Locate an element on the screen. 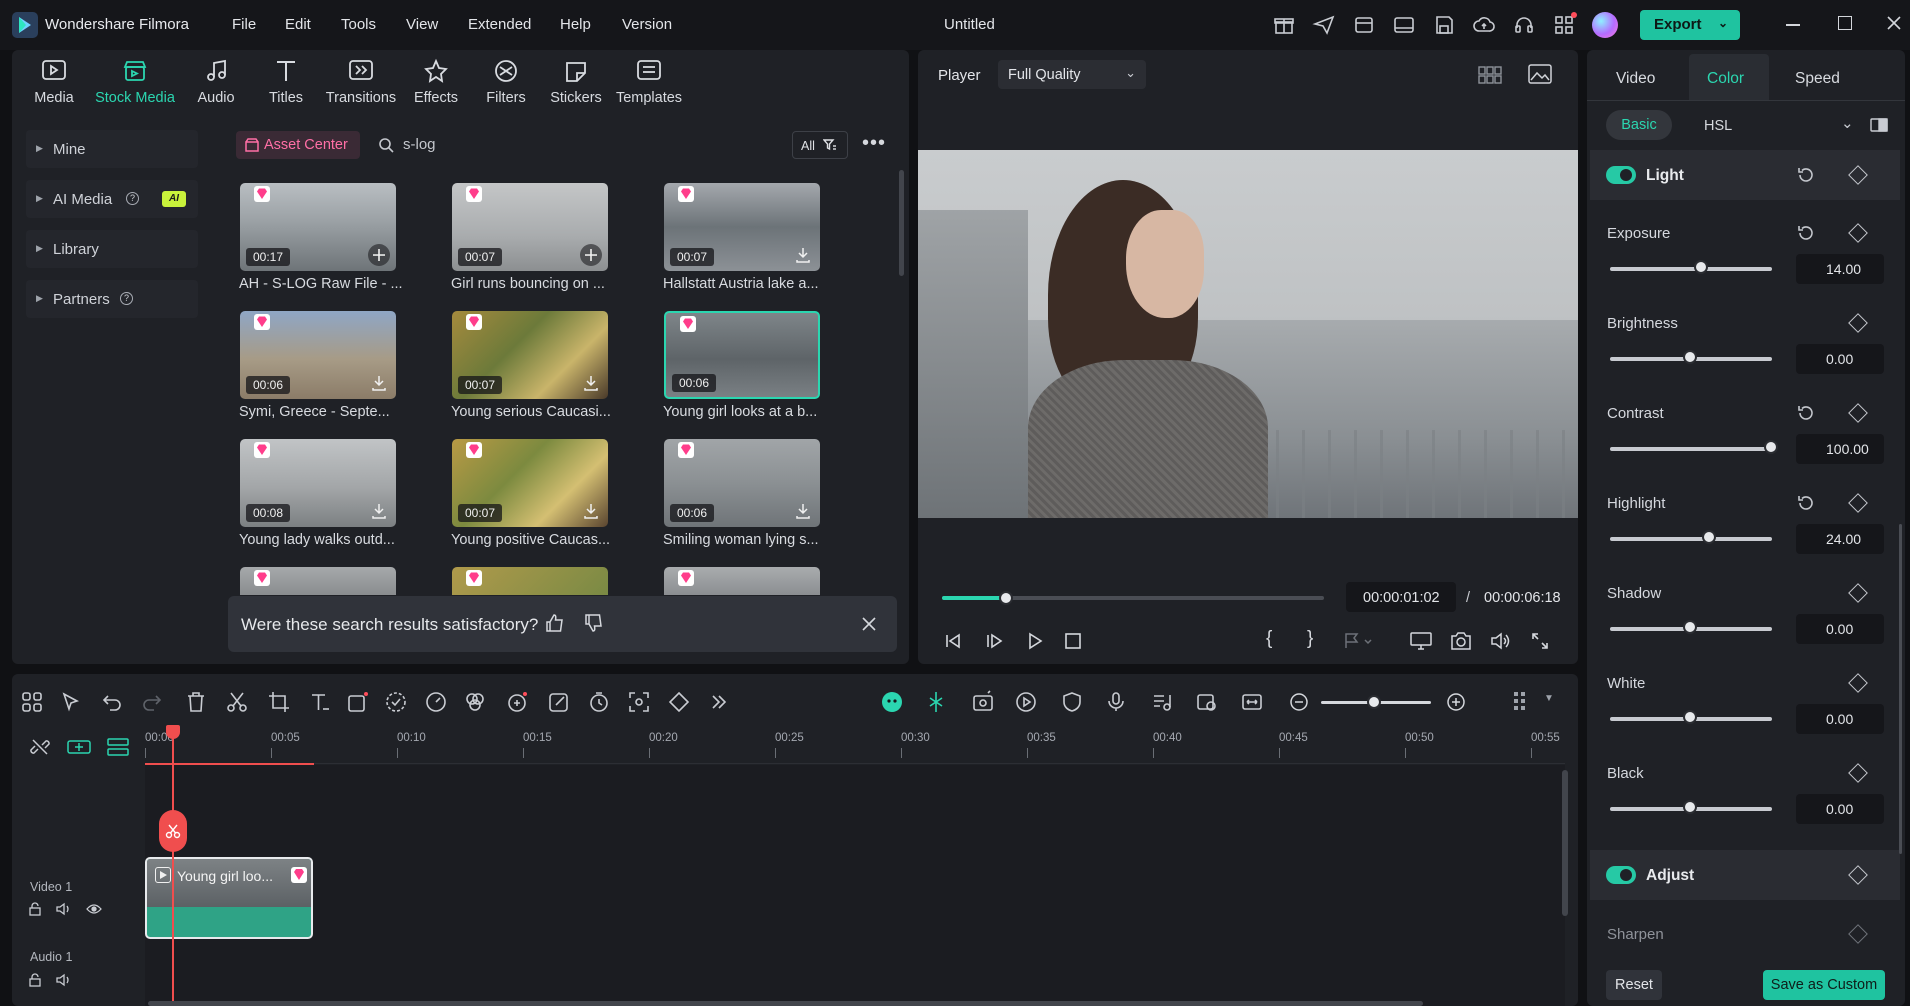 This screenshot has height=1006, width=1910. exposure-slider is located at coordinates (1691, 269).